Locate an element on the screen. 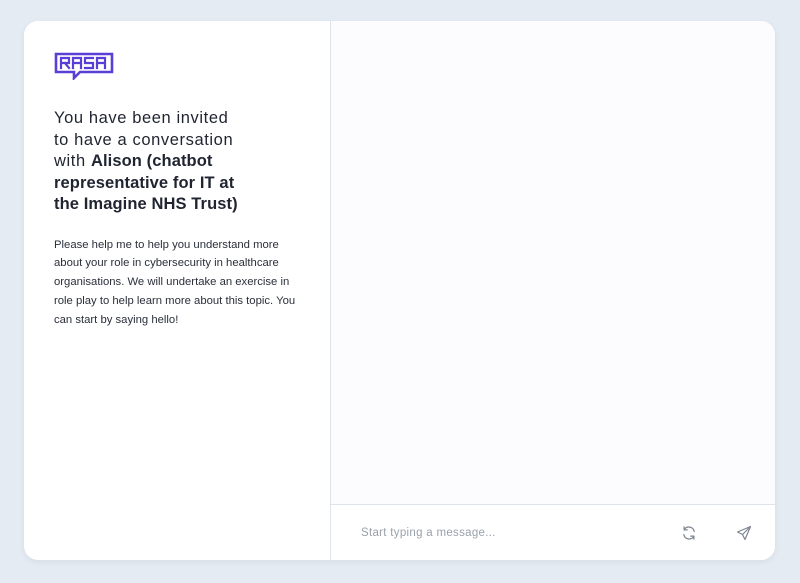 The height and width of the screenshot is (583, 800). refresh-icon is located at coordinates (689, 532).